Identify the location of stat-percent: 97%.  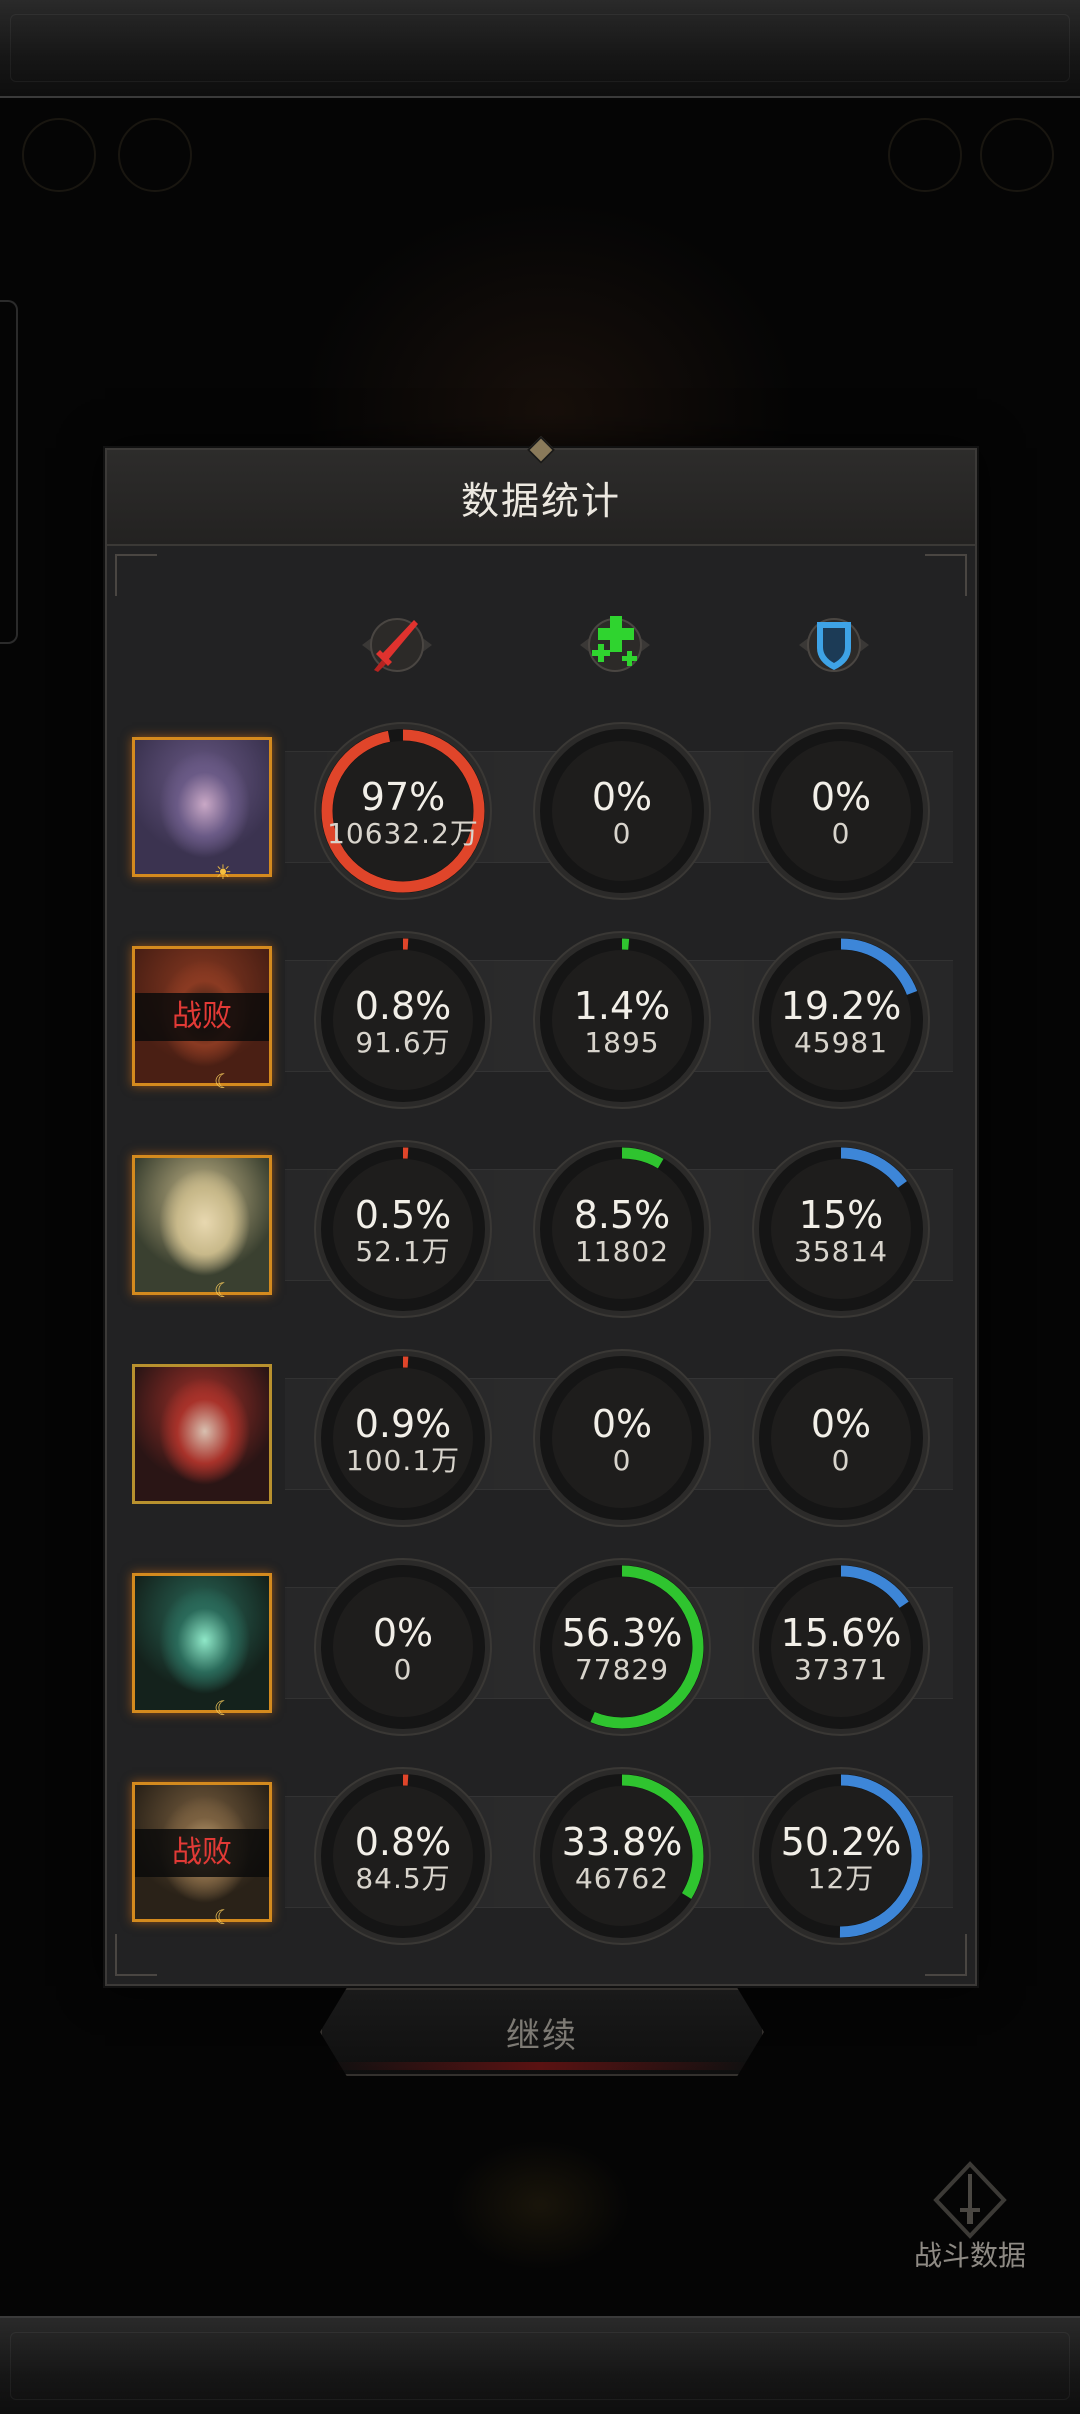
(403, 797).